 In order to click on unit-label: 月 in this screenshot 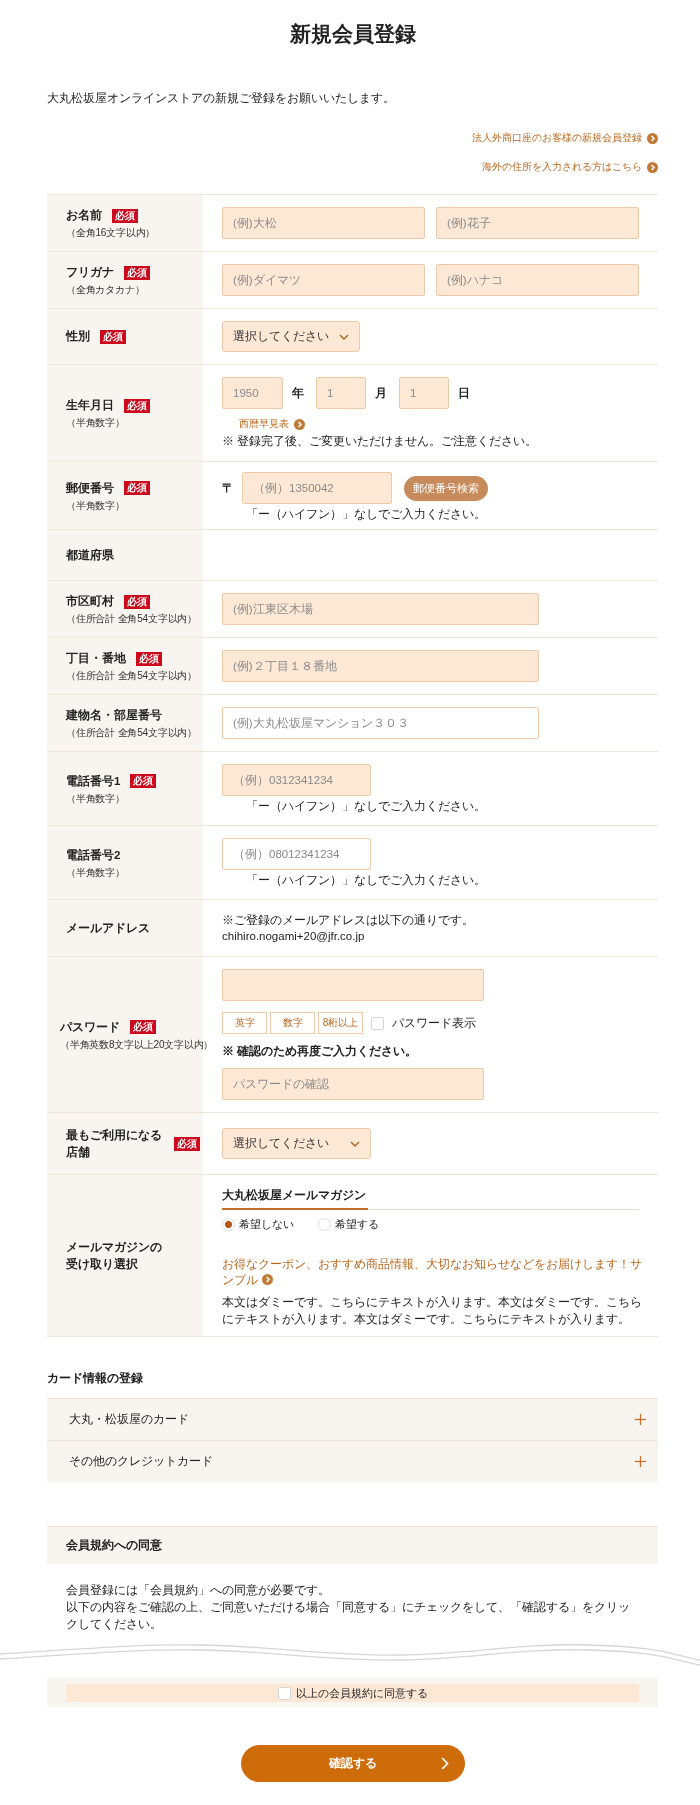, I will do `click(381, 393)`.